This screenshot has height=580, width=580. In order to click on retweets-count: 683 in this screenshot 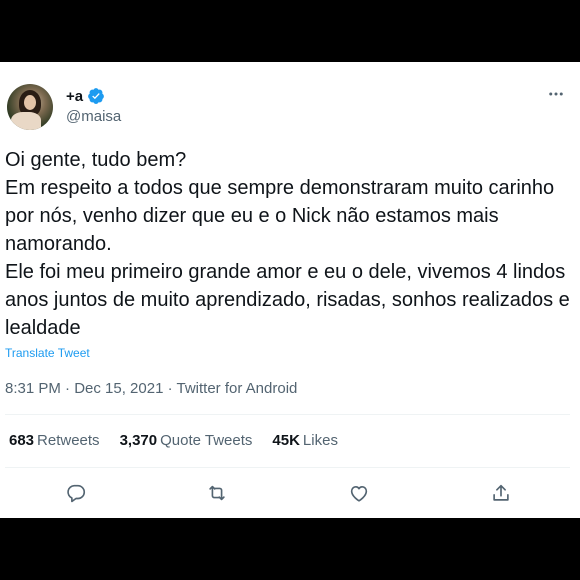, I will do `click(22, 440)`.